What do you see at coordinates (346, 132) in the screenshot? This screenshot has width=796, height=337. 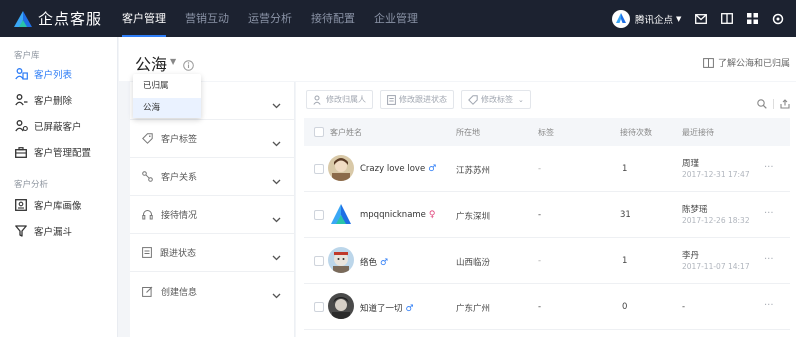 I see `column-header-name: 客户姓名` at bounding box center [346, 132].